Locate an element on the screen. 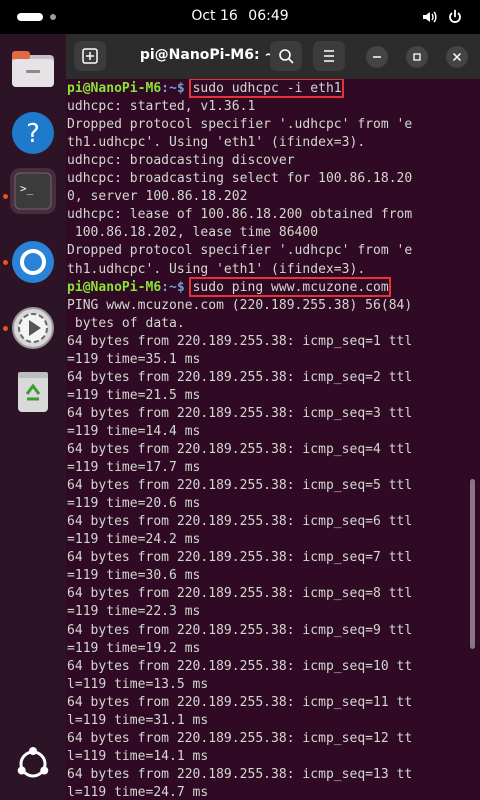 The image size is (480, 800). terminal-running-indicator is located at coordinates (5, 196).